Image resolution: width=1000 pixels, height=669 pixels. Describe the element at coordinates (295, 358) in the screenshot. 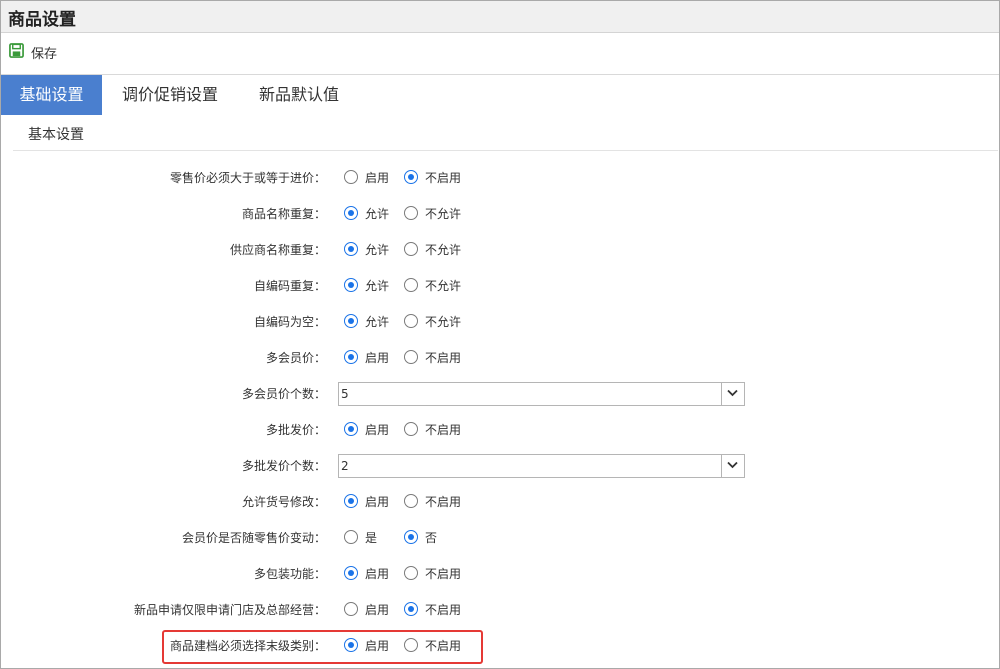

I see `setting-label: 多会员价：` at that location.